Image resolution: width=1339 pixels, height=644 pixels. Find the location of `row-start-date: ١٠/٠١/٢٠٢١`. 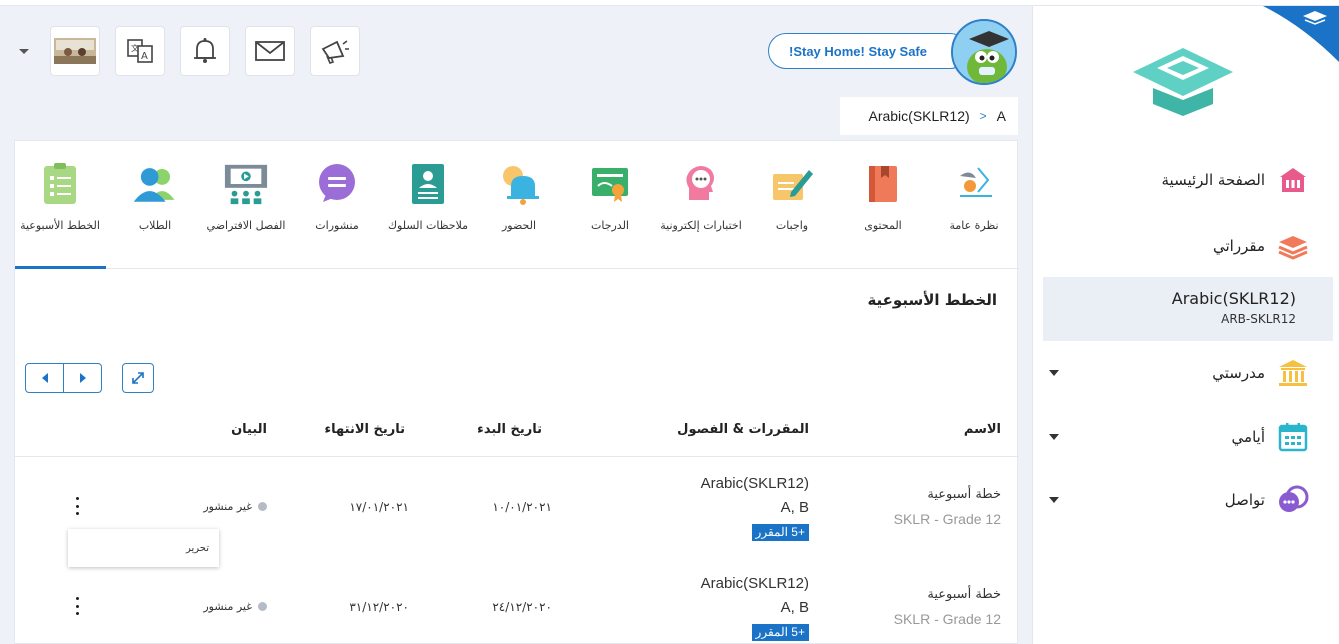

row-start-date: ١٠/٠١/٢٠٢١ is located at coordinates (522, 507).